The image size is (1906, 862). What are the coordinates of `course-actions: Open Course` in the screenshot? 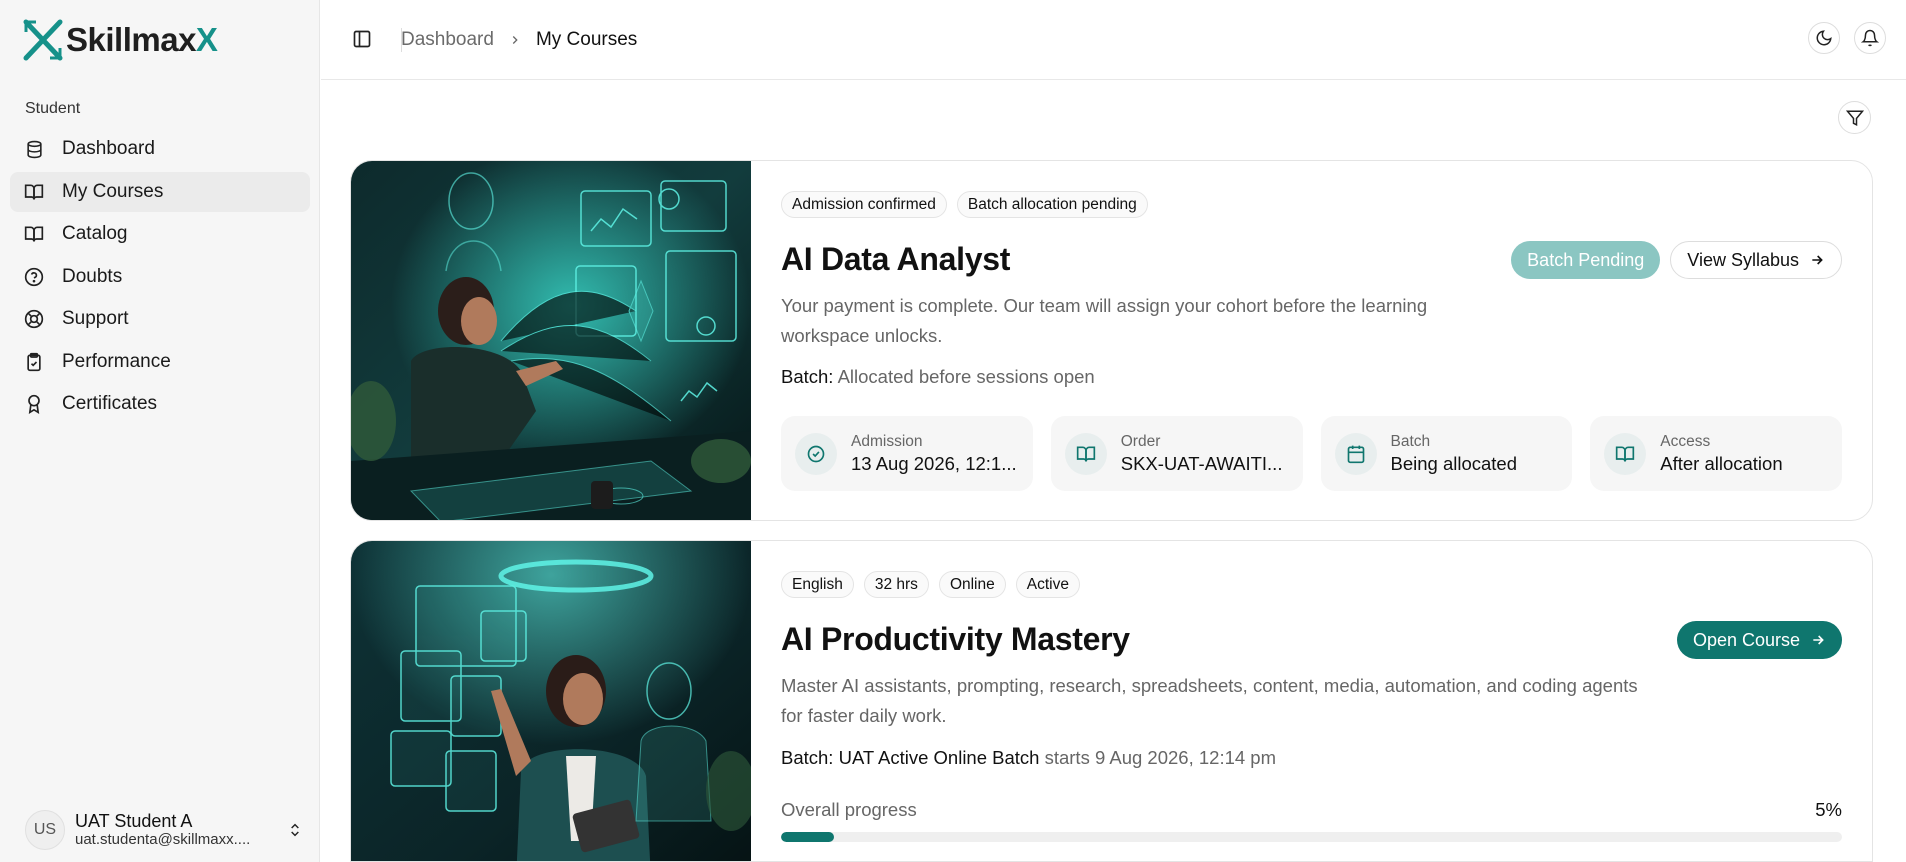 It's located at (1759, 640).